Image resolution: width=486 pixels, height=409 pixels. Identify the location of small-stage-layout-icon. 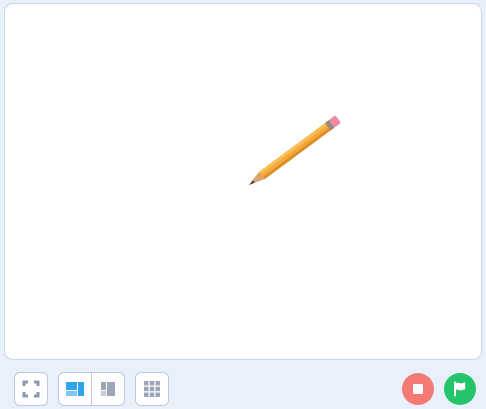
(108, 389).